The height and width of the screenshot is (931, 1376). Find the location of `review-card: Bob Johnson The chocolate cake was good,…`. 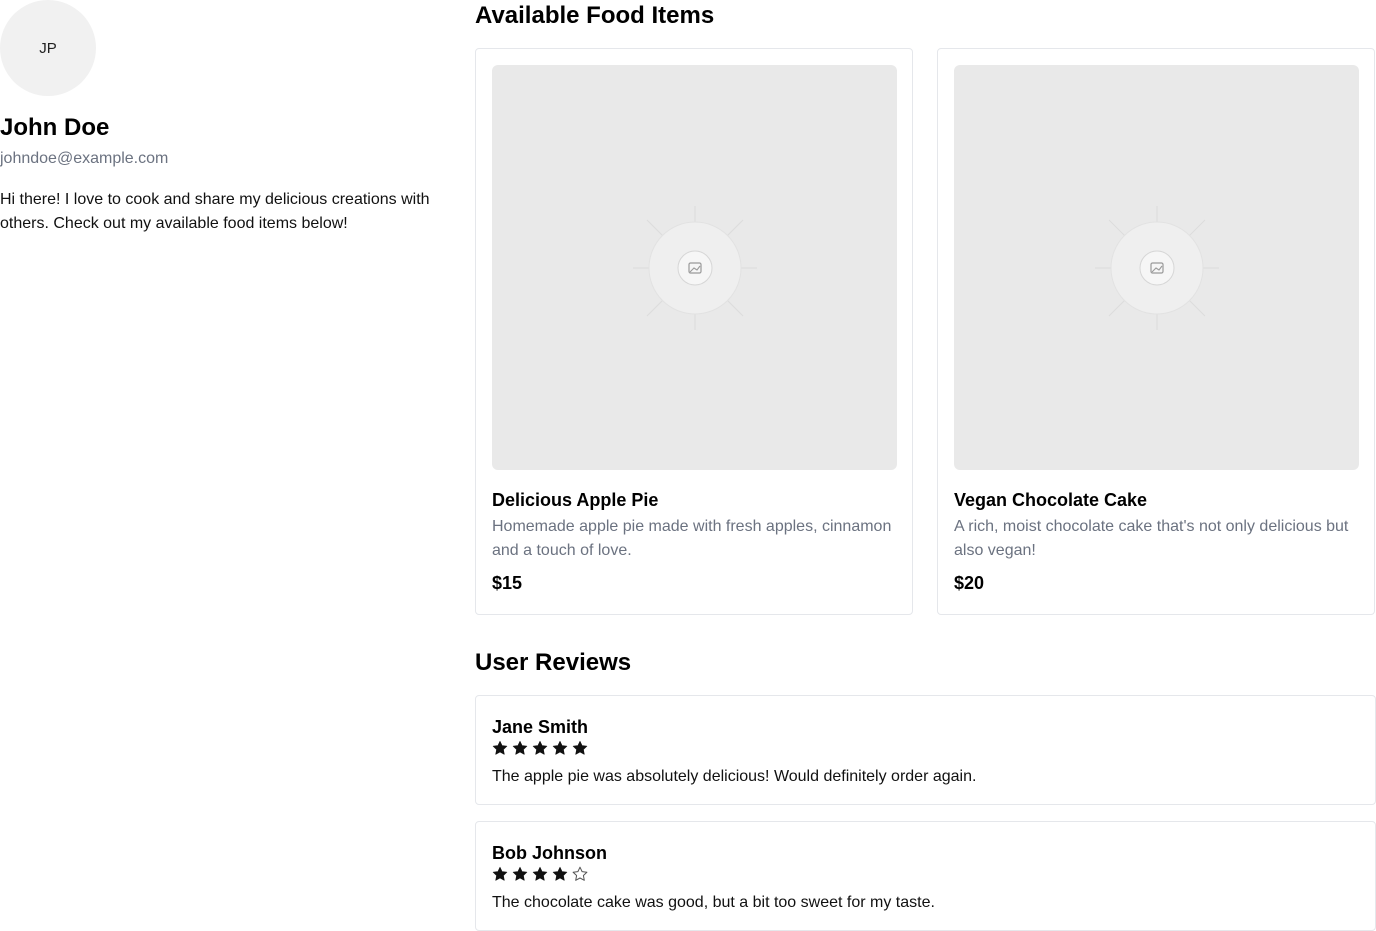

review-card: Bob Johnson The chocolate cake was good,… is located at coordinates (925, 876).